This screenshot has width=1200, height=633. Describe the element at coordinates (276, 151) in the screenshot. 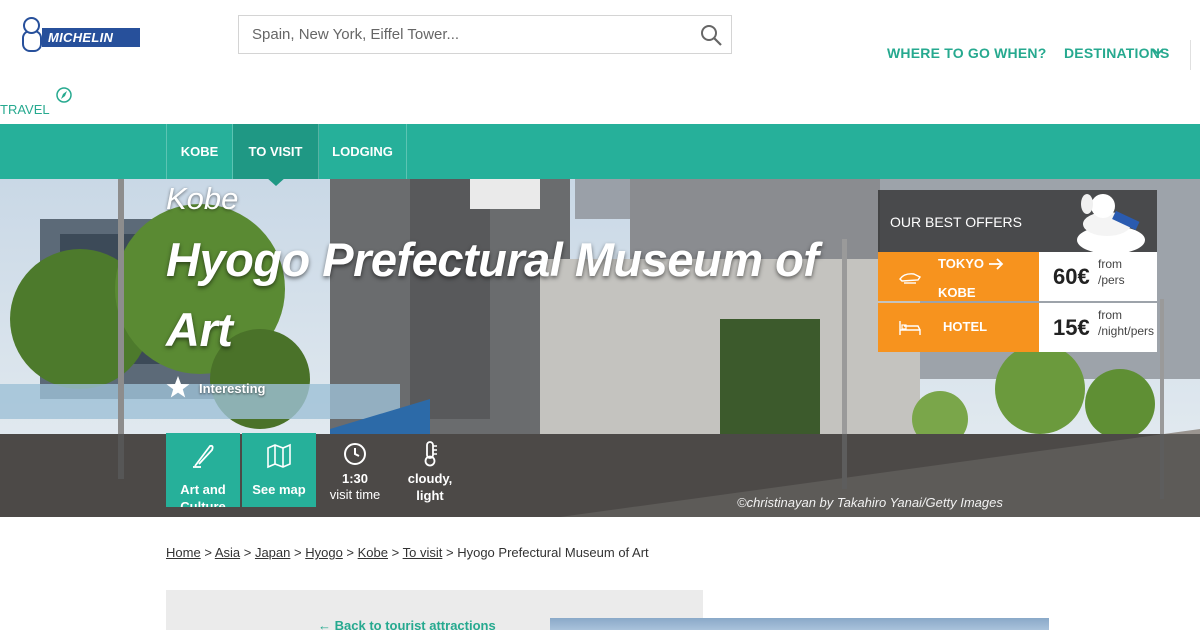

I see `tab-to-visit: TO VISIT` at that location.